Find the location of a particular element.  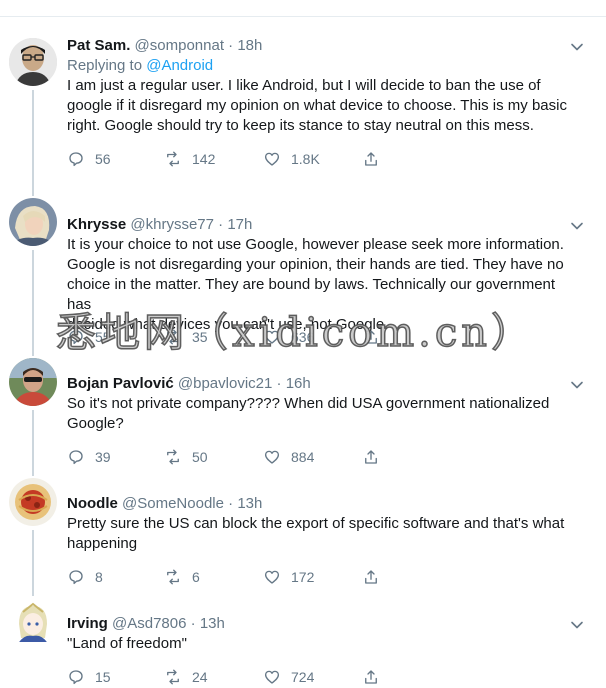

like-count: 172 is located at coordinates (303, 577).